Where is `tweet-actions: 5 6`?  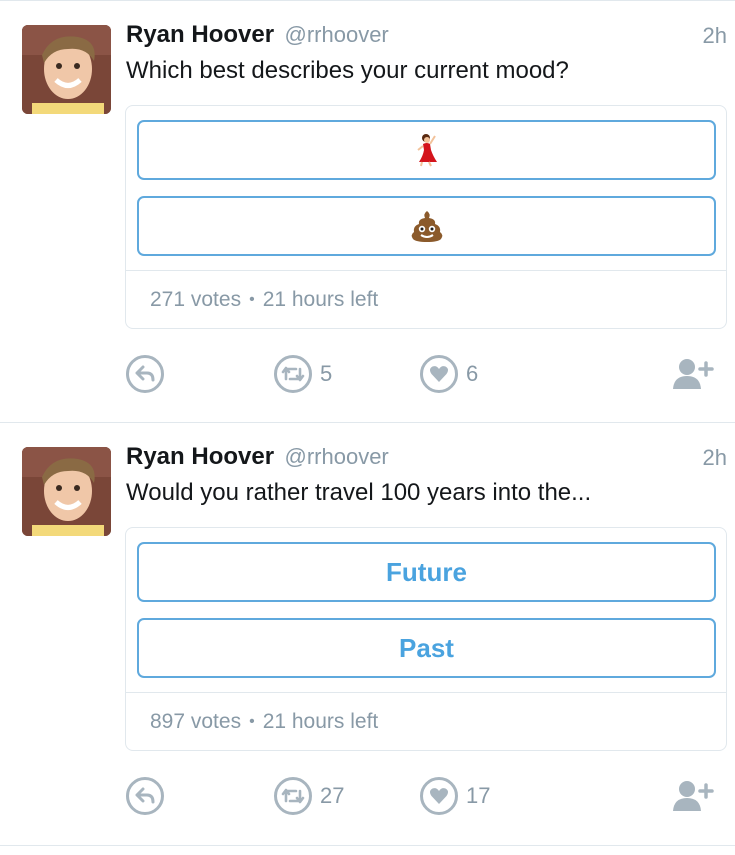 tweet-actions: 5 6 is located at coordinates (426, 375).